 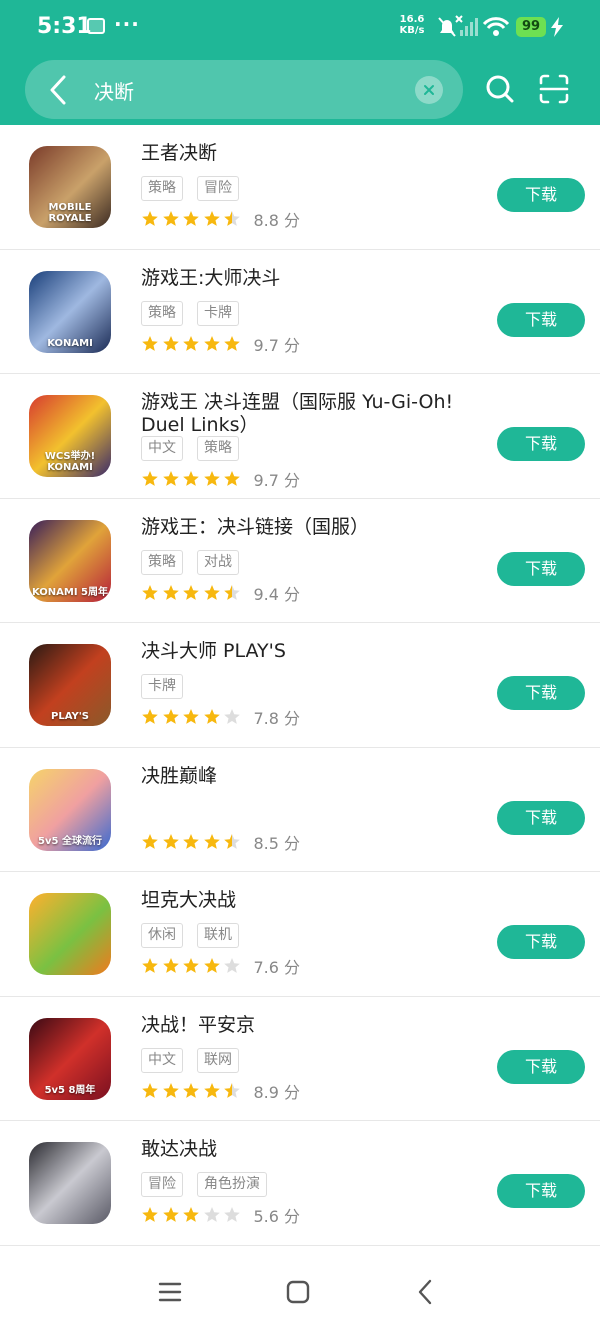 I want to click on app-tag: 策略, so click(x=218, y=448).